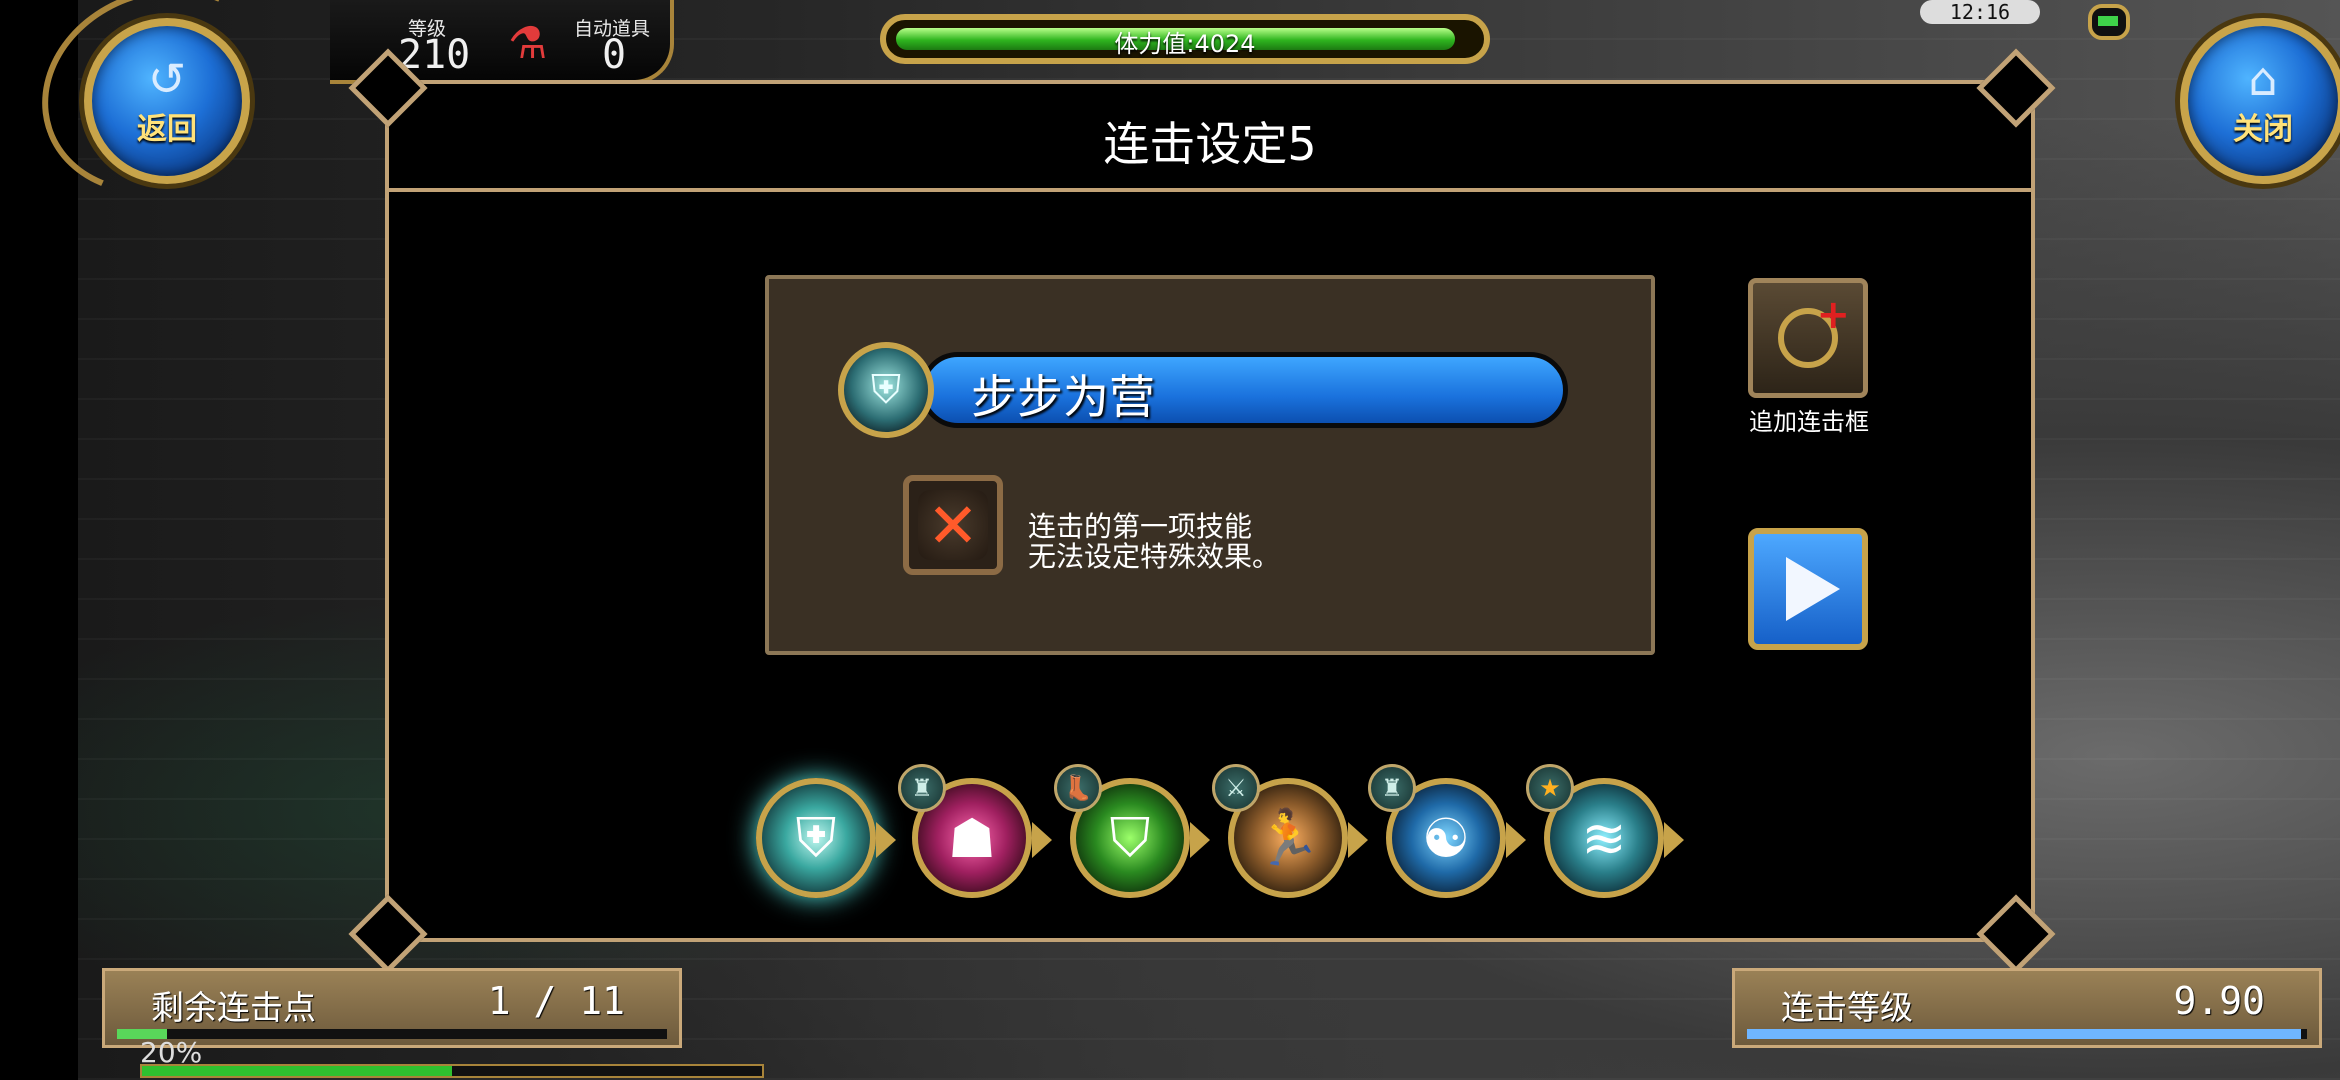 This screenshot has height=1080, width=2340. Describe the element at coordinates (1210, 190) in the screenshot. I see `title-divider` at that location.